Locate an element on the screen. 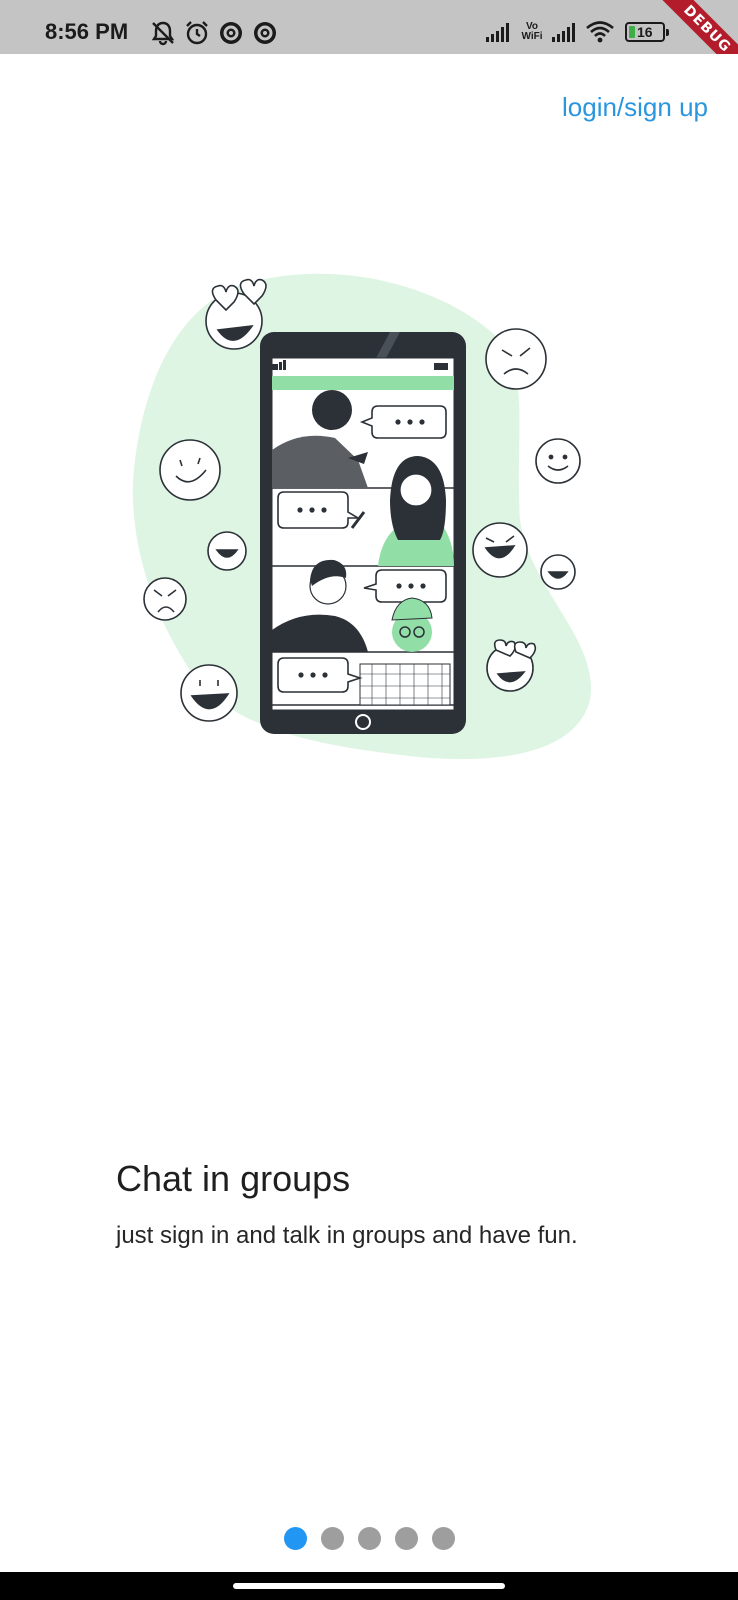  onboarding-title: Chat in groups is located at coordinates (233, 1178).